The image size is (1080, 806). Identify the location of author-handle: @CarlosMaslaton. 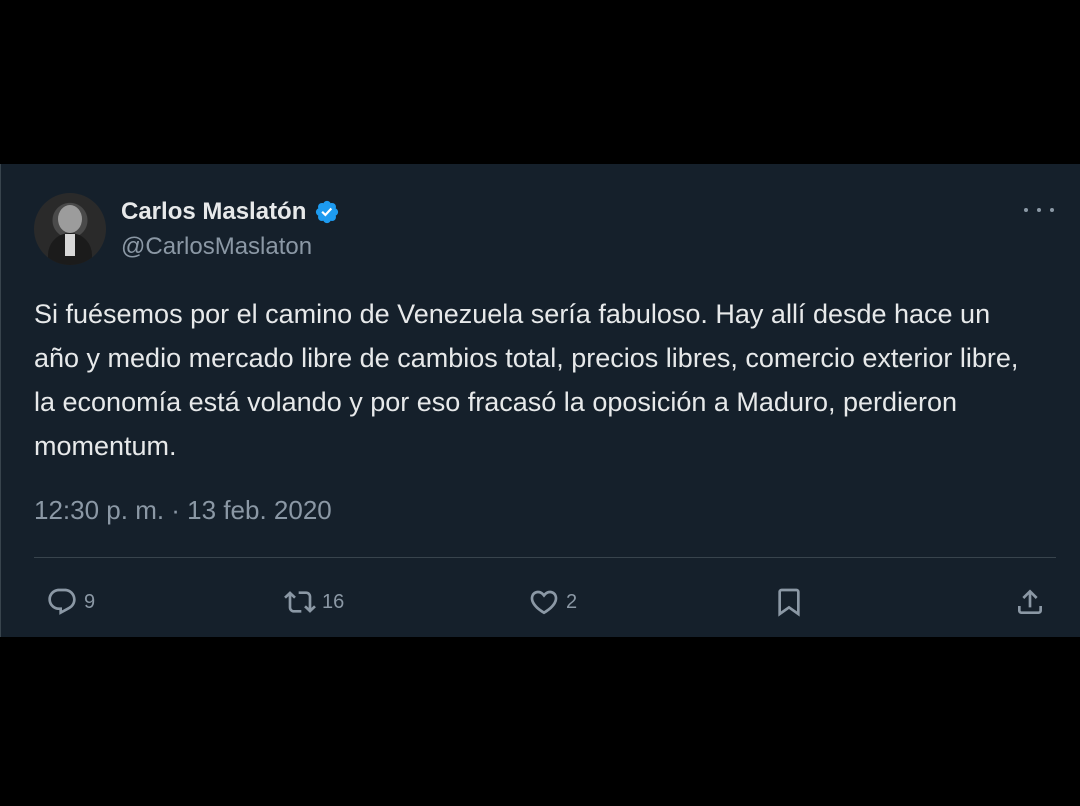
(216, 247).